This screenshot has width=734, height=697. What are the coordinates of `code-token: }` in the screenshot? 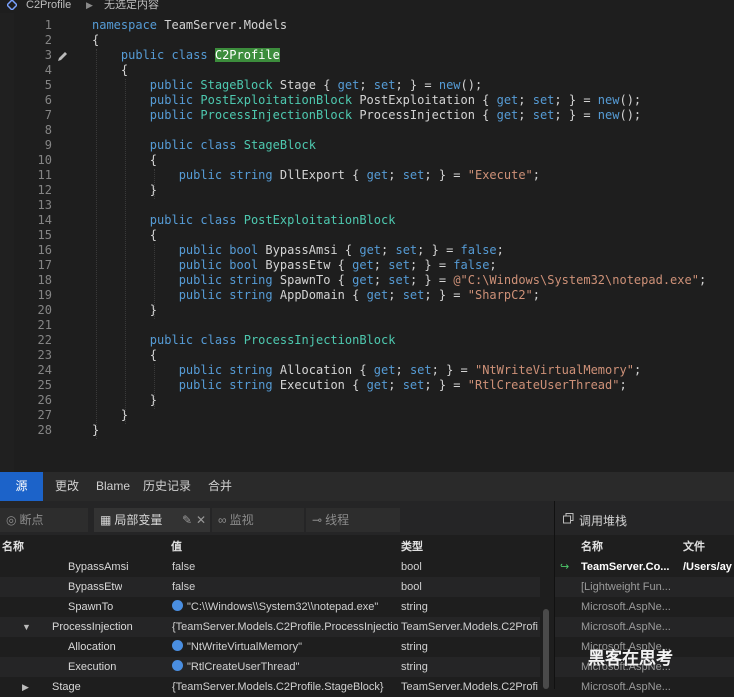 It's located at (125, 400).